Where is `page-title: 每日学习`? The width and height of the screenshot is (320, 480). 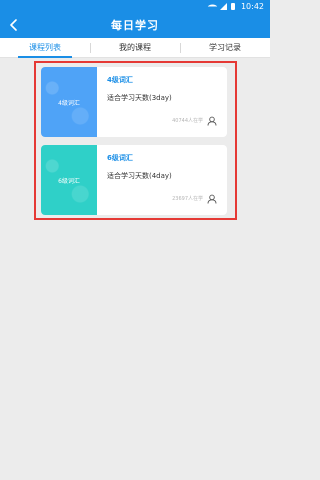 page-title: 每日学习 is located at coordinates (135, 25).